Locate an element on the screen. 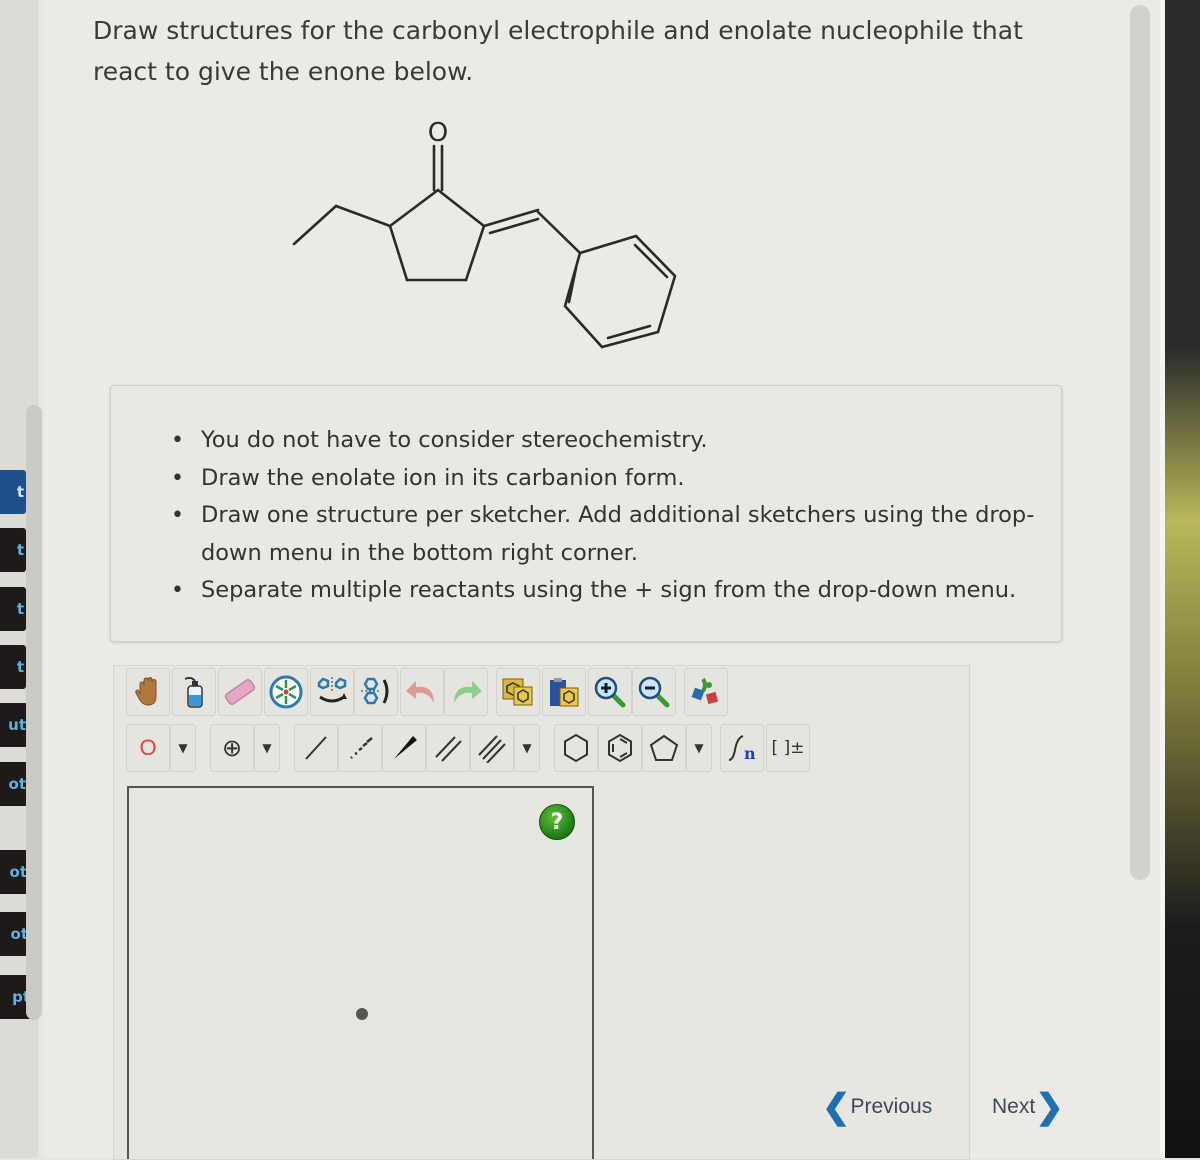  hand-tool-button is located at coordinates (148, 692).